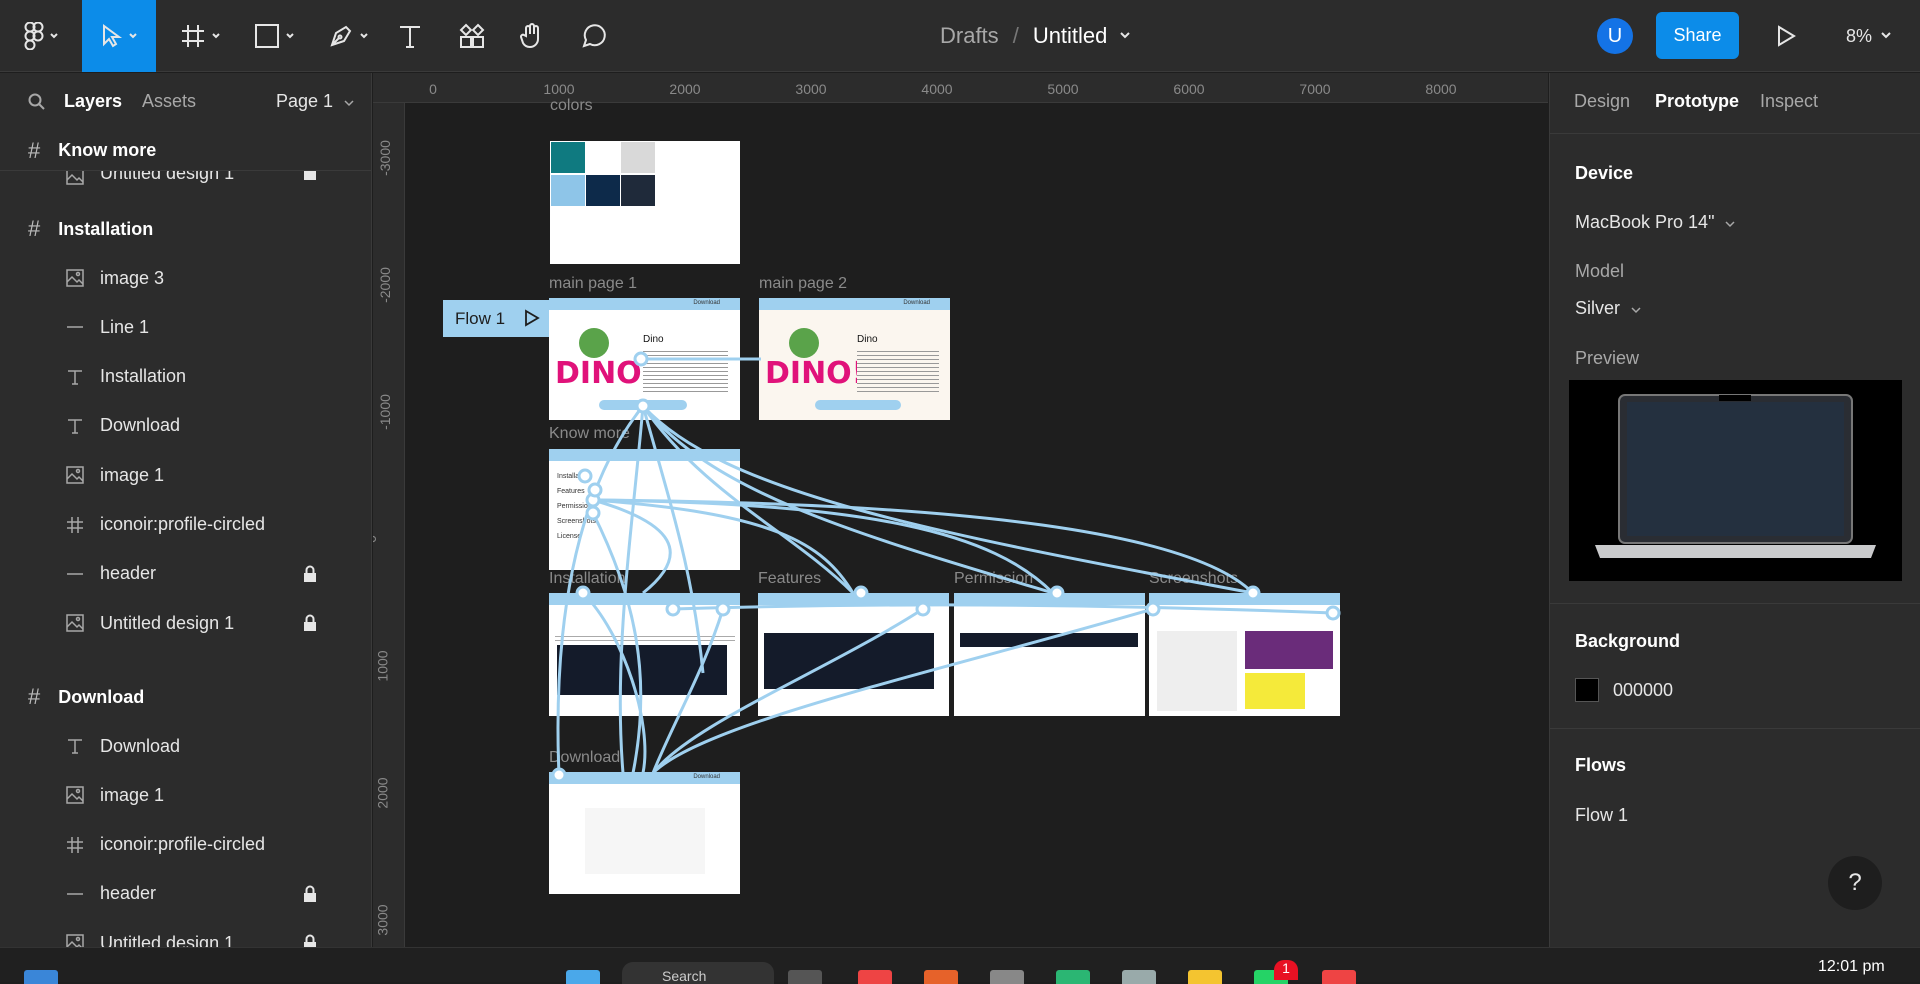 The image size is (1920, 984). I want to click on layer-frame-download: # Download, so click(185, 697).